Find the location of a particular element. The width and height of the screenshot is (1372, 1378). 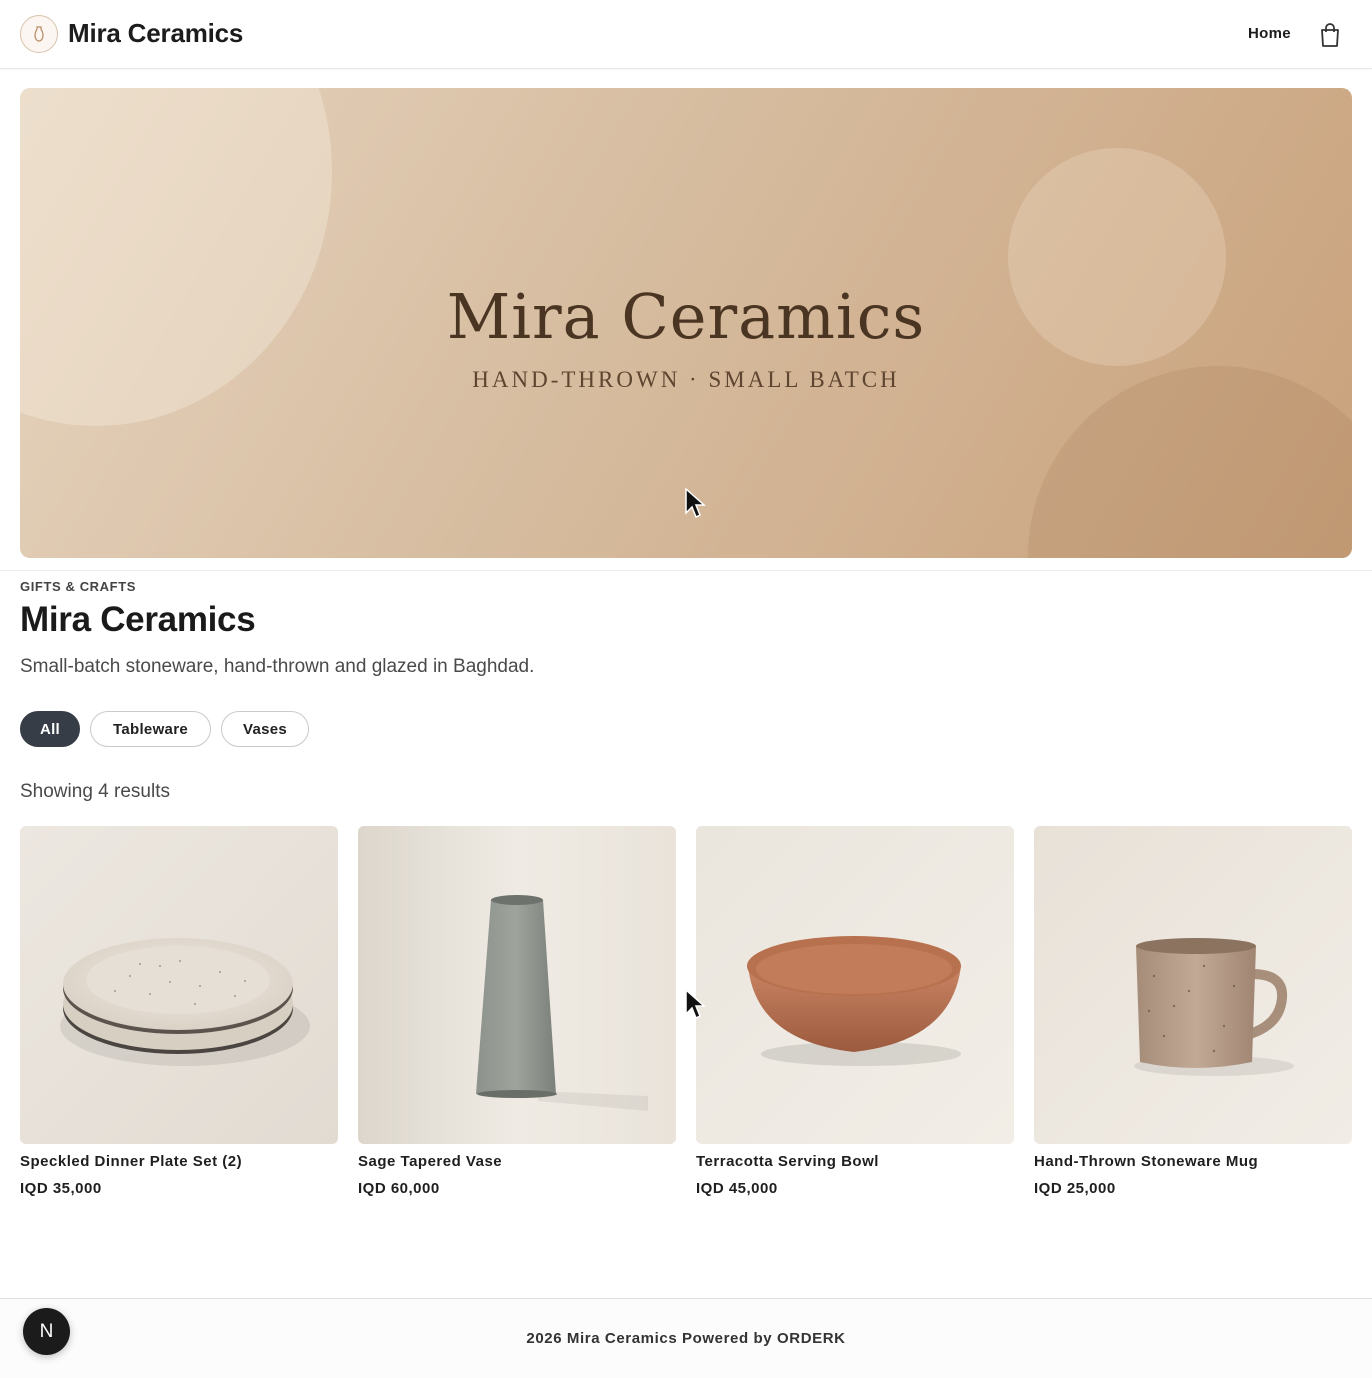

store-title: Mira Ceramics is located at coordinates (138, 619).